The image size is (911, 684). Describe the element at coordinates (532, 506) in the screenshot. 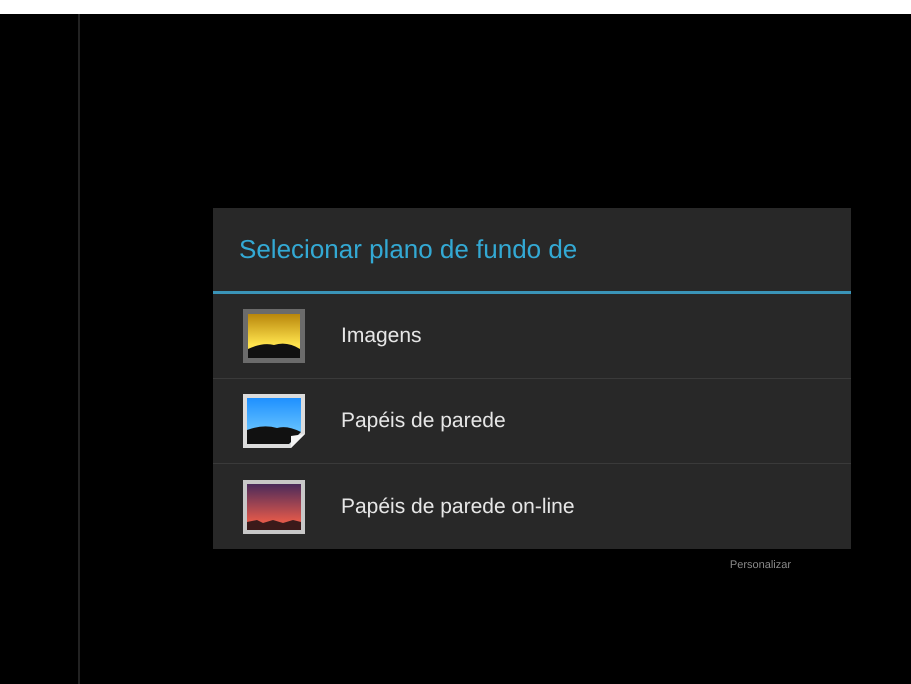

I see `source-list-item: Papéis de parede on-line` at that location.